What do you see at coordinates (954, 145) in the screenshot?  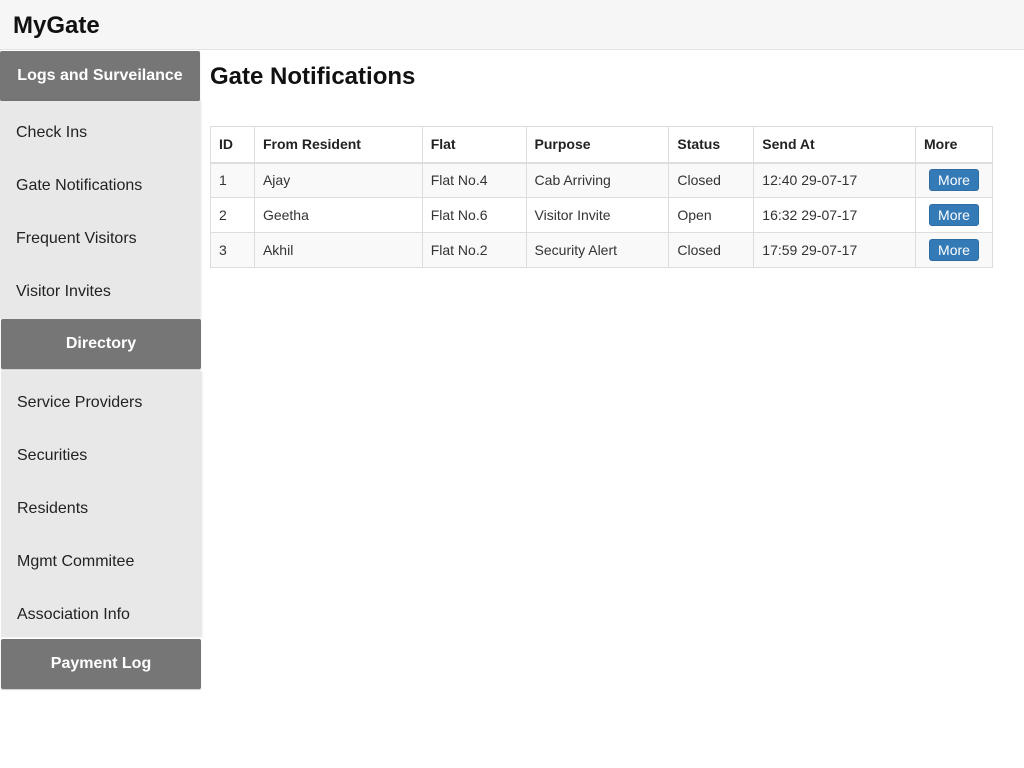 I see `column-header-more: More` at bounding box center [954, 145].